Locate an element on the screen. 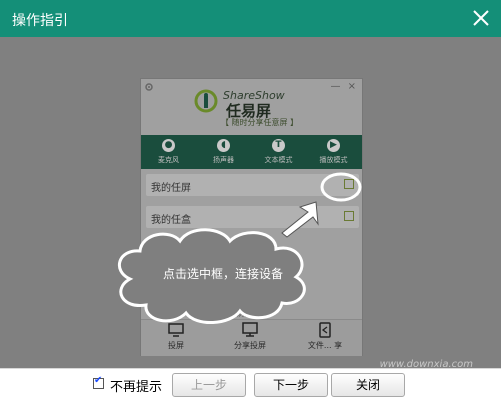  action-label: 分享投屏 is located at coordinates (250, 345).